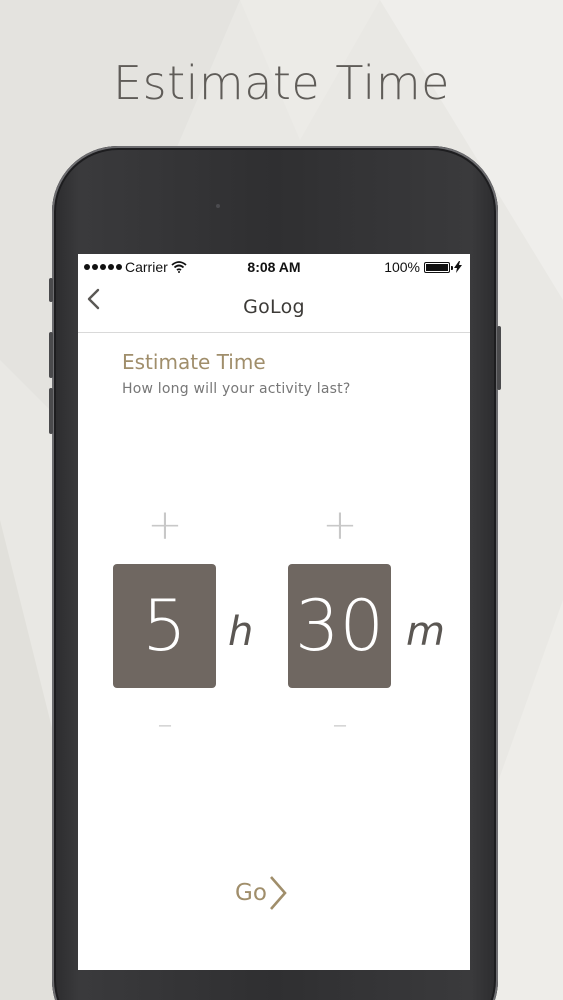 The image size is (563, 1000). Describe the element at coordinates (423, 267) in the screenshot. I see `status-bar-right: 100%` at that location.